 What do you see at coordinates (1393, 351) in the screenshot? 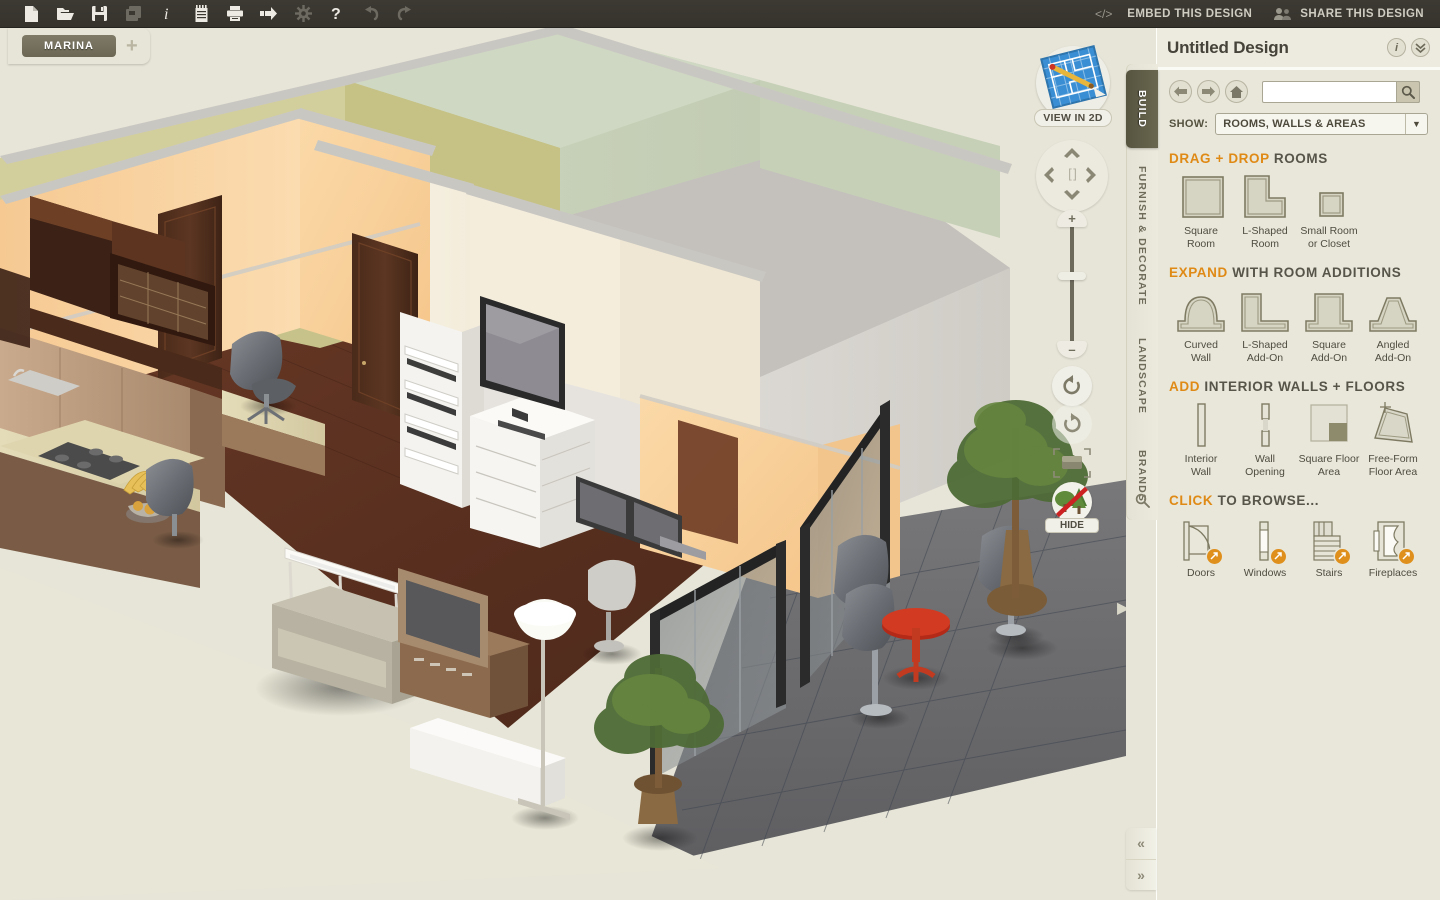
I see `item-caption: Angled Add-On` at bounding box center [1393, 351].